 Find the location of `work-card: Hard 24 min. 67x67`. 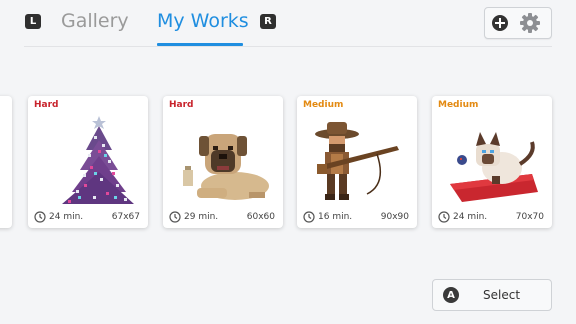

work-card: Hard 24 min. 67x67 is located at coordinates (88, 162).